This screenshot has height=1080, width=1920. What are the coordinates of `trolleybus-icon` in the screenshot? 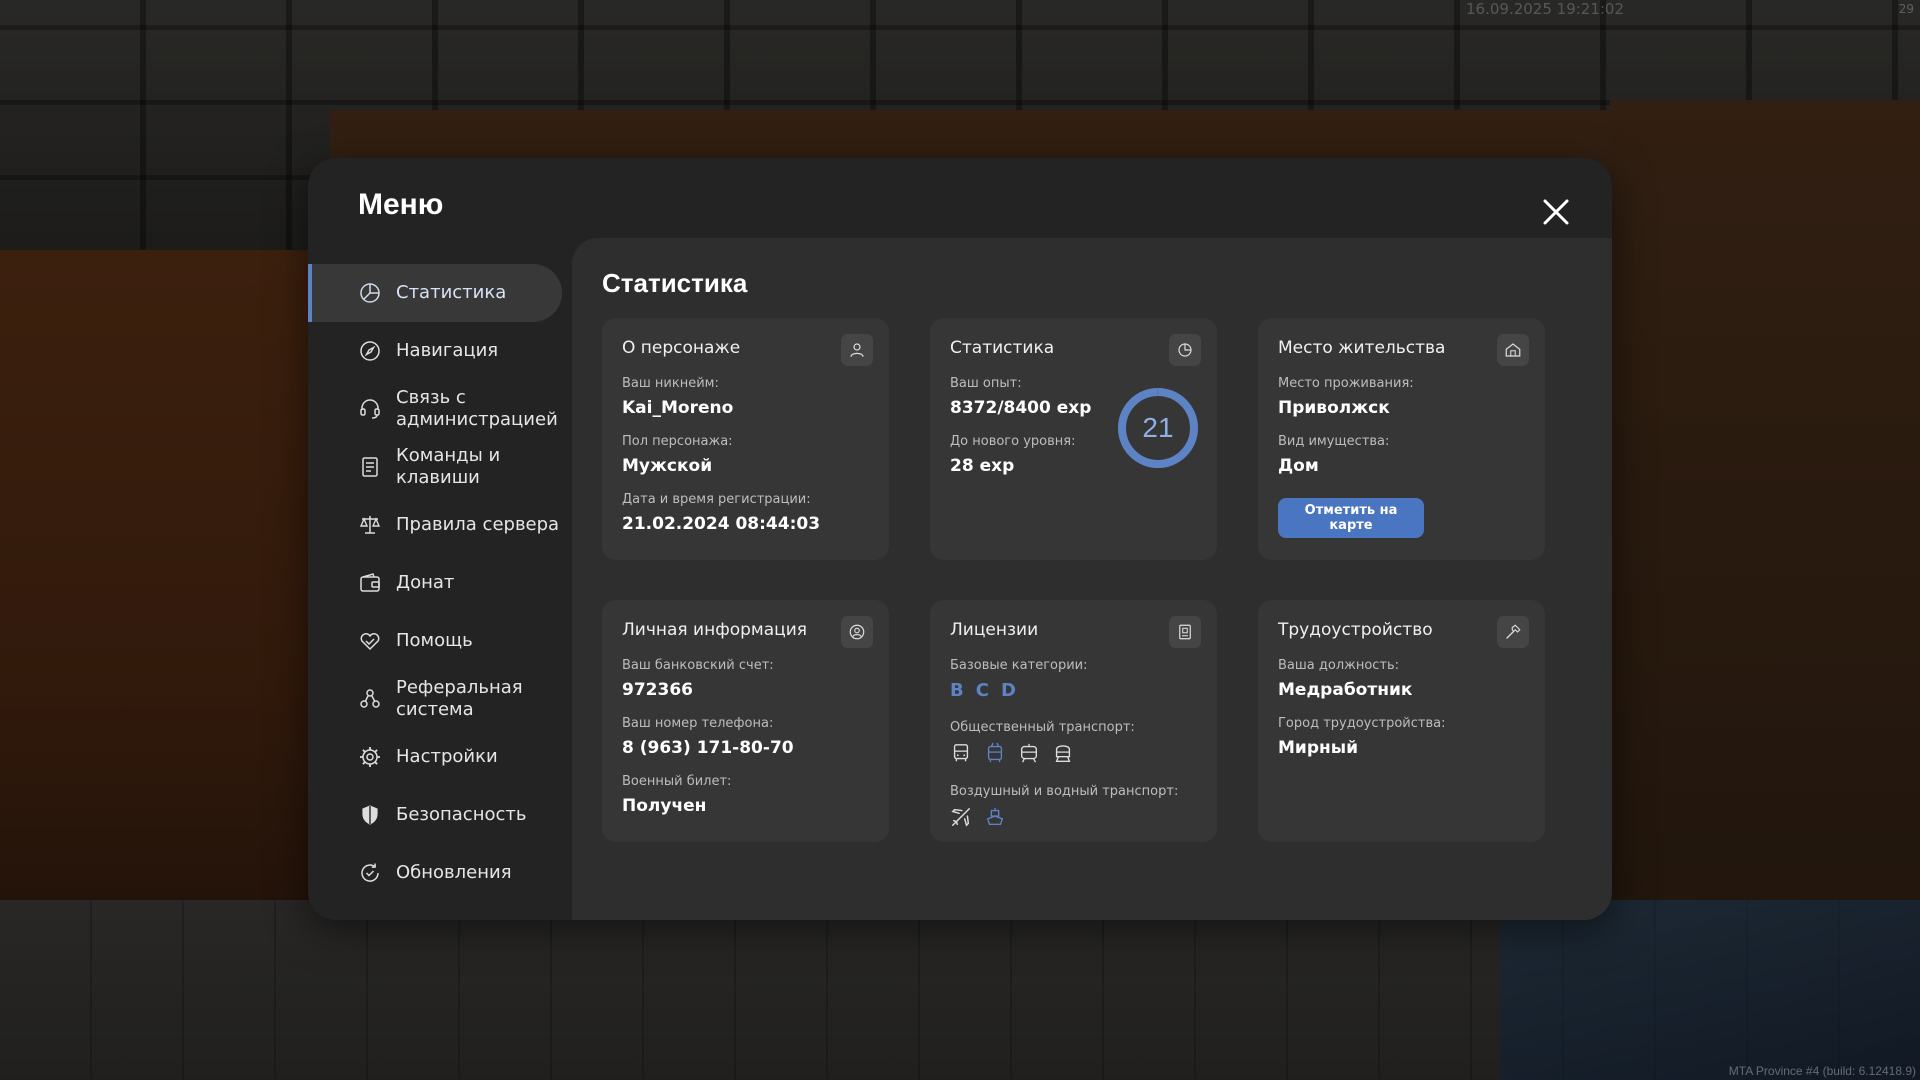 It's located at (995, 752).